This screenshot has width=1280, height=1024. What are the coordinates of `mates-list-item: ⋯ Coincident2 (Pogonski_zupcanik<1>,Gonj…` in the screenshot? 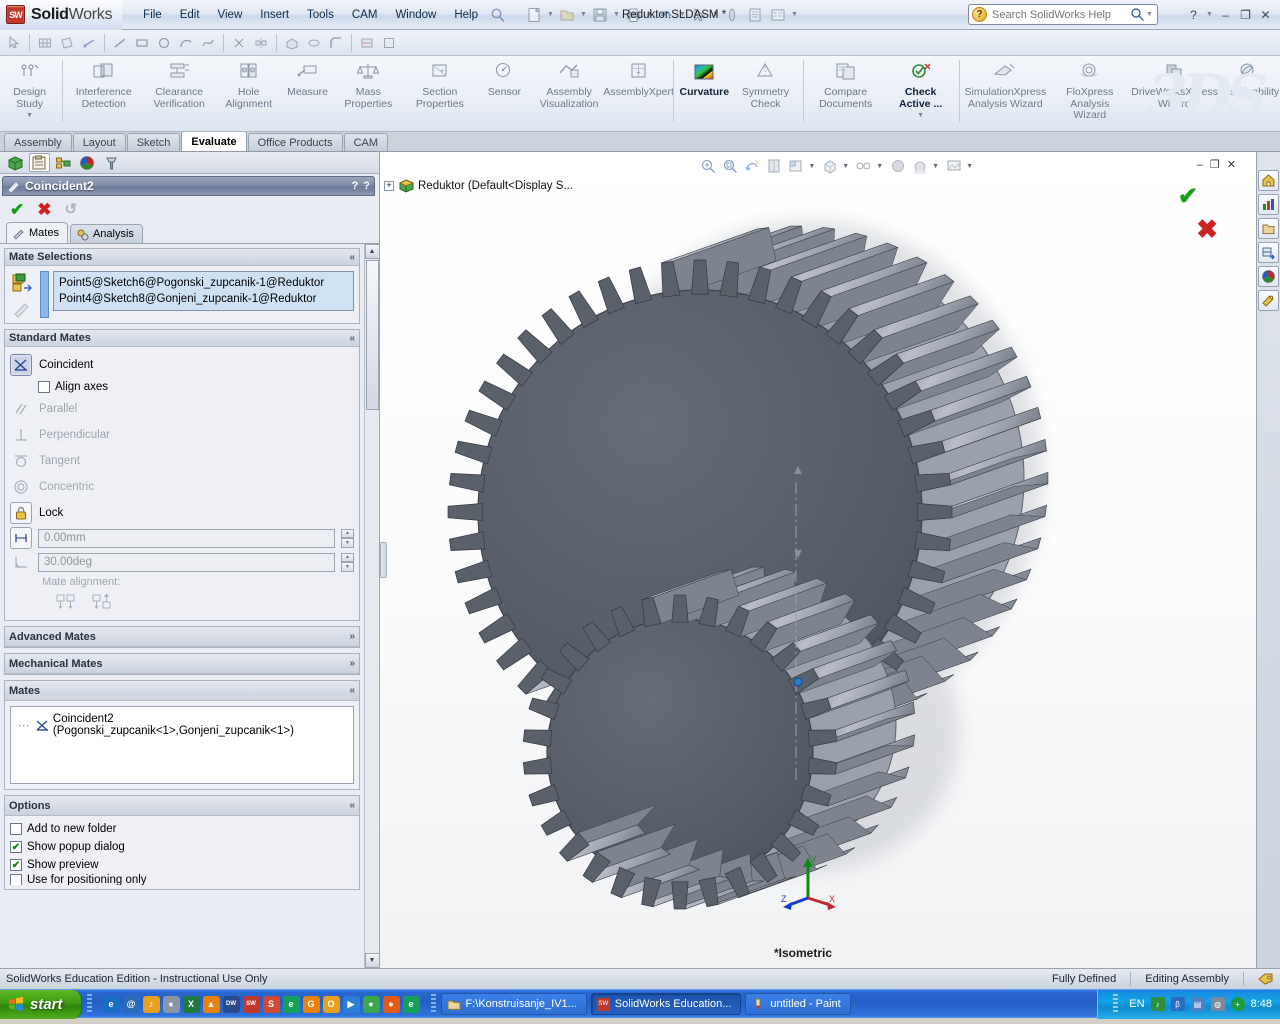 It's located at (182, 725).